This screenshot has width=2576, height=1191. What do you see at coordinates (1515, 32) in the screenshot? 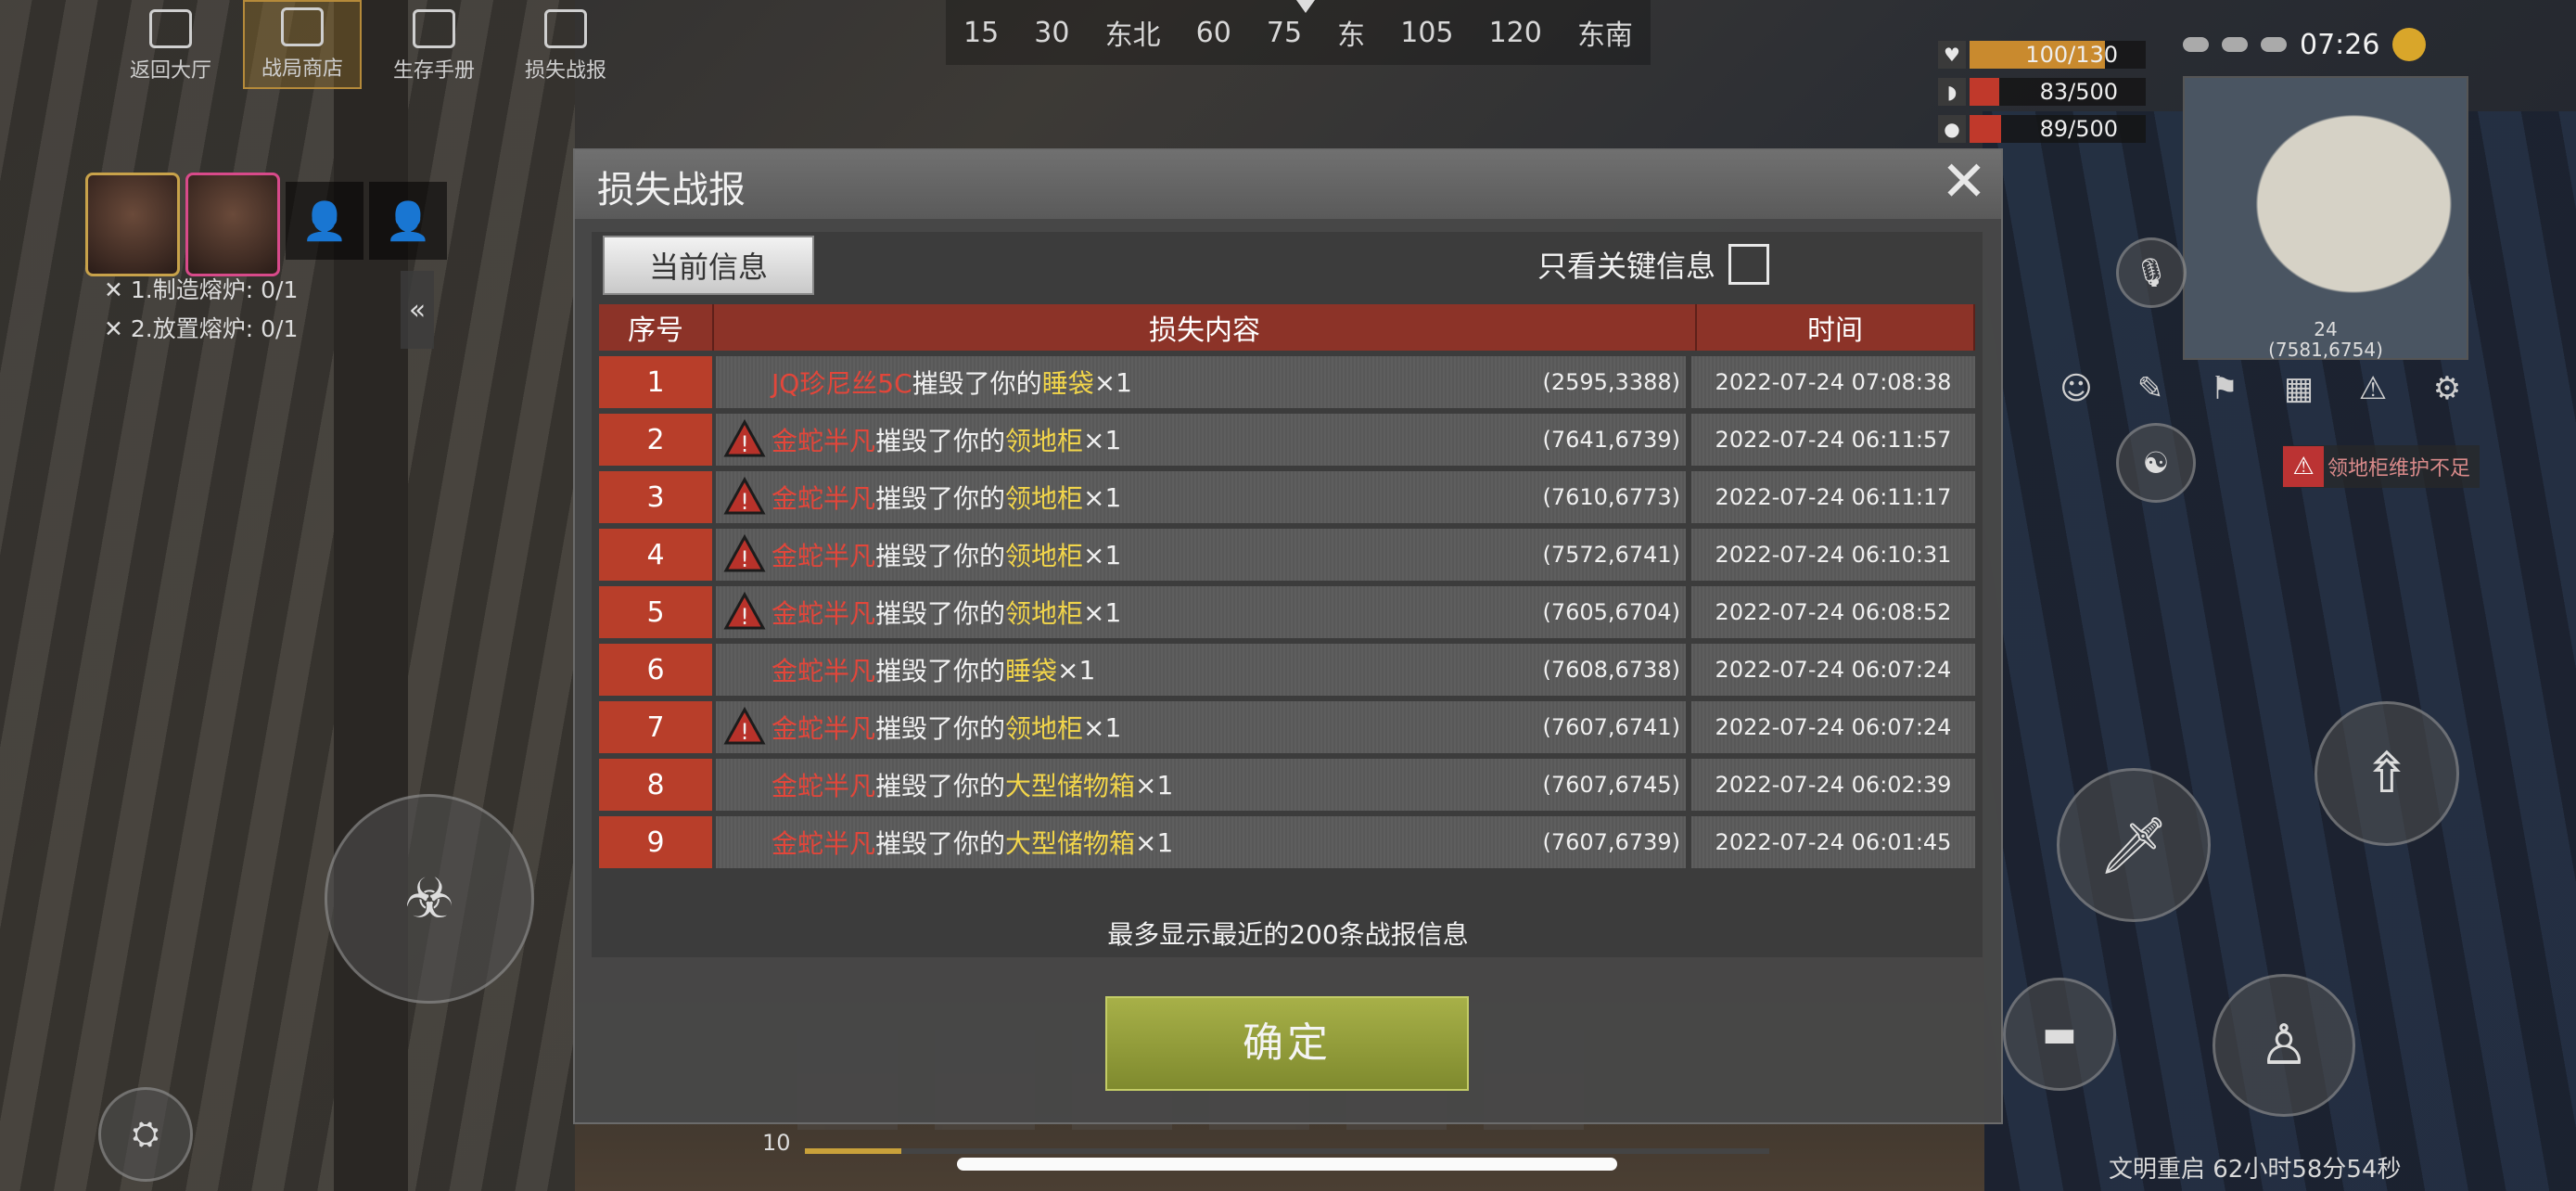
I see `compass-tick: 120` at bounding box center [1515, 32].